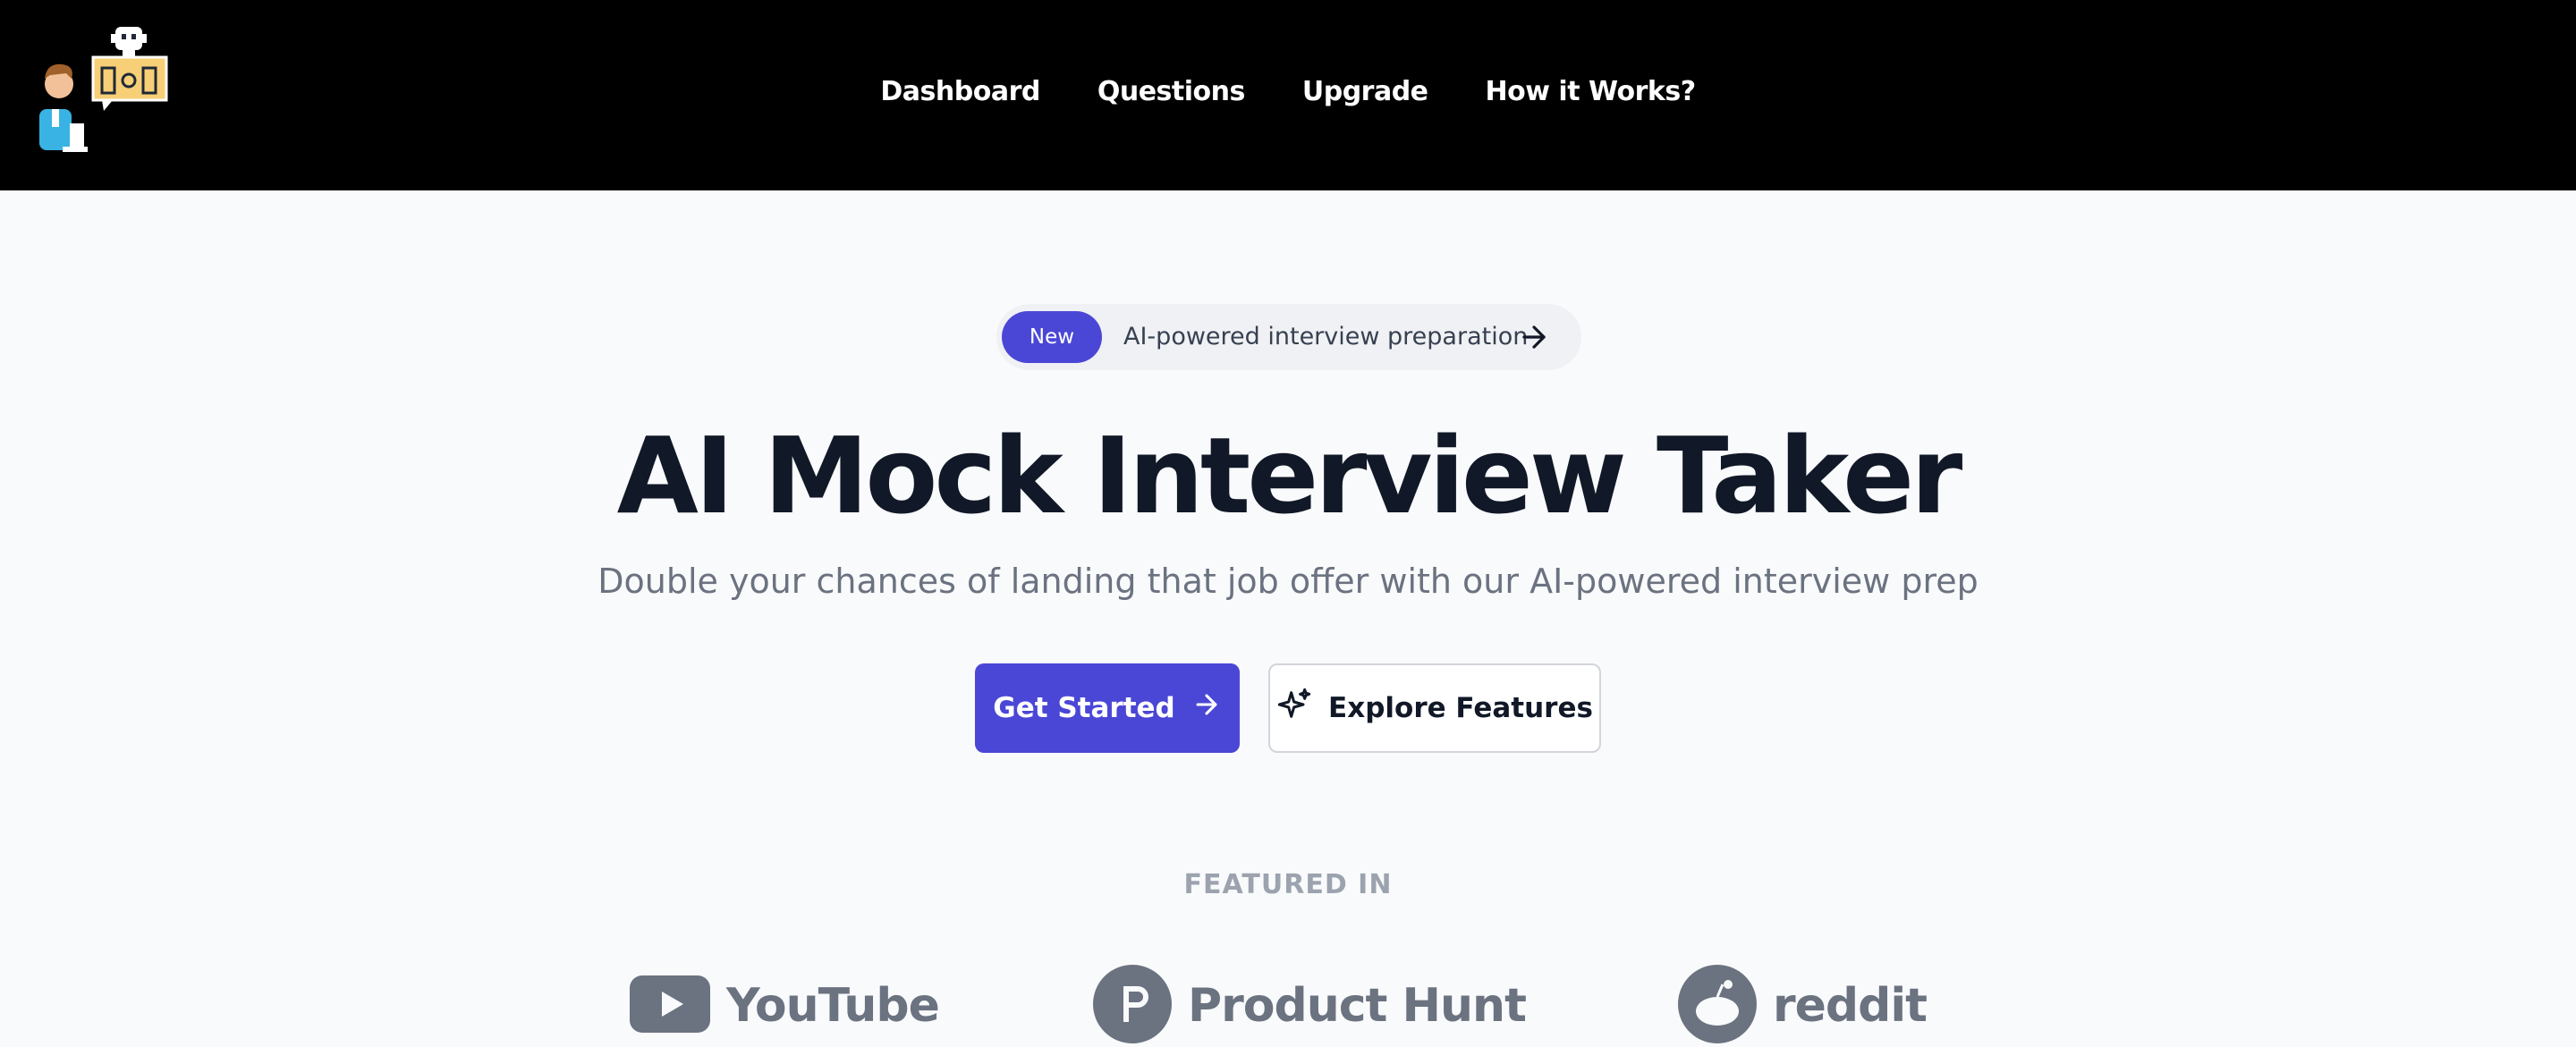 Image resolution: width=2576 pixels, height=1047 pixels. I want to click on reddit-label: reddit, so click(1850, 1006).